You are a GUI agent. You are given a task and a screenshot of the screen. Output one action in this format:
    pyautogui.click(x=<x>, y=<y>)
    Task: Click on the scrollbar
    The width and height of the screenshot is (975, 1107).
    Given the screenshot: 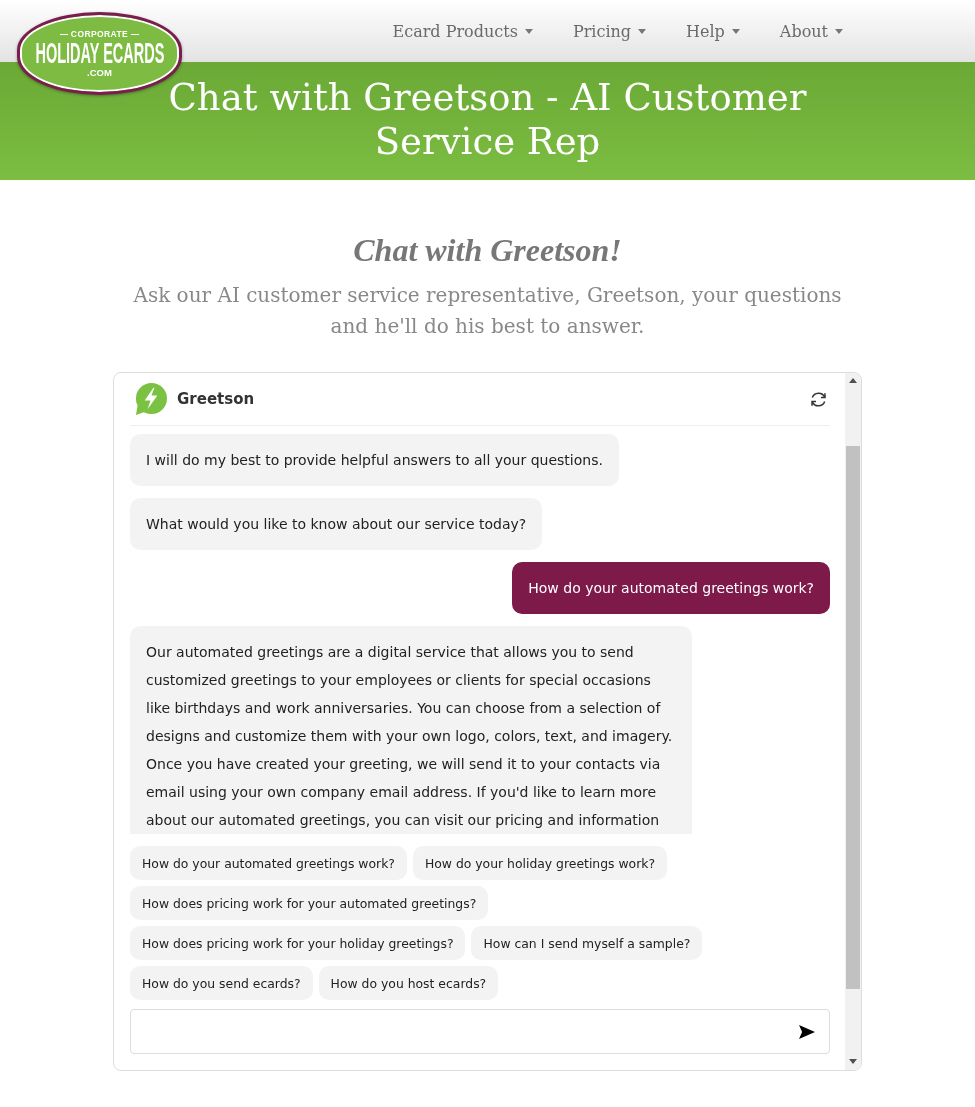 What is the action you would take?
    pyautogui.click(x=853, y=721)
    